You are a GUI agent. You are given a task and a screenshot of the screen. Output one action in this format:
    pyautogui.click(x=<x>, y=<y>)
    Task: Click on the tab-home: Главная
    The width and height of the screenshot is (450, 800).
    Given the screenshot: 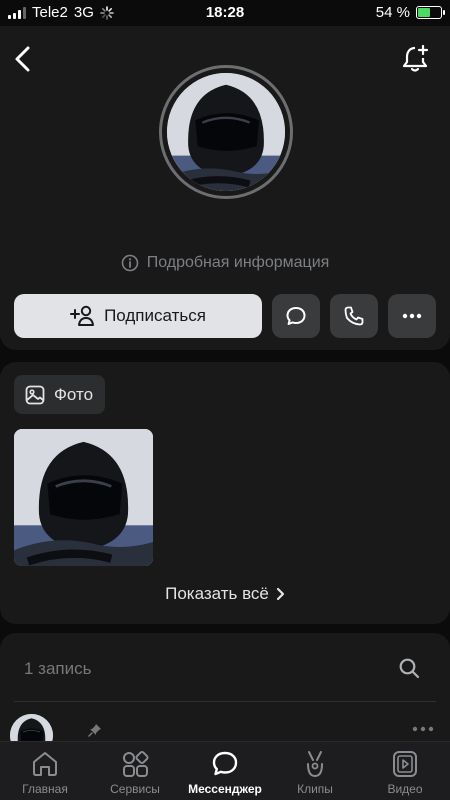 What is the action you would take?
    pyautogui.click(x=45, y=771)
    